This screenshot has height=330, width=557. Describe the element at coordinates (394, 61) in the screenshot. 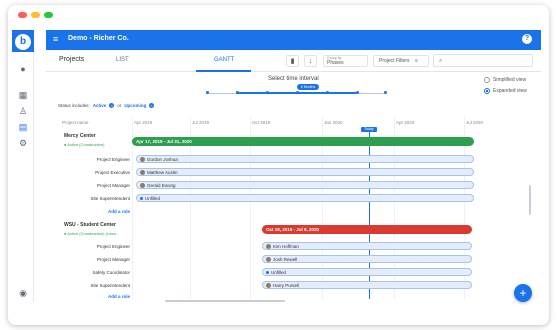

I see `project-filters-label: Project Filters` at that location.